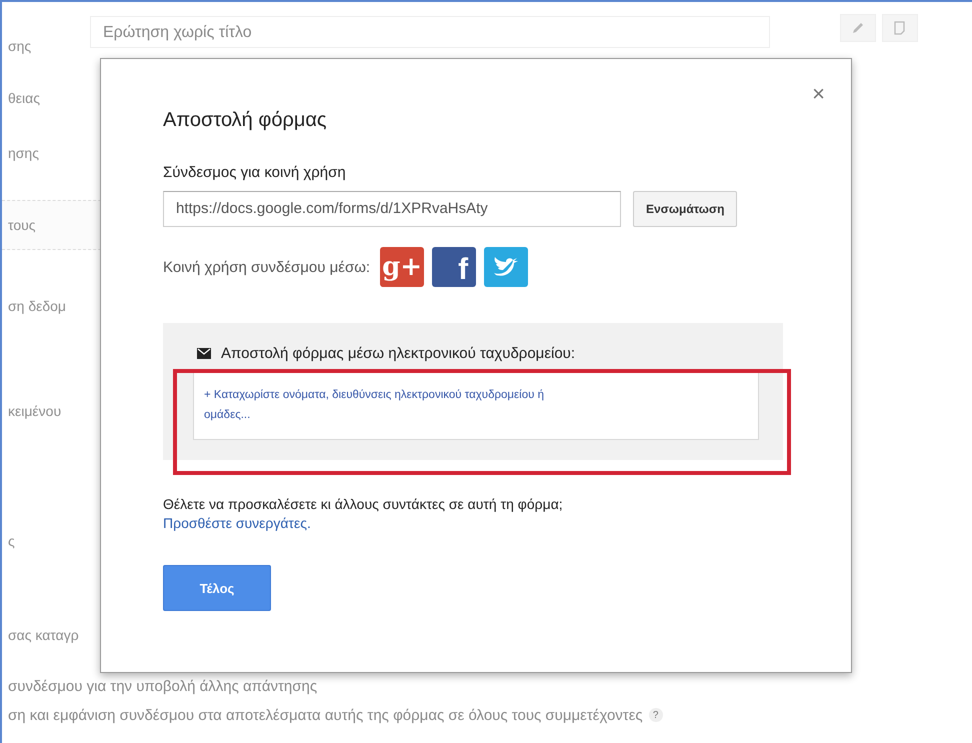 This screenshot has height=743, width=972. I want to click on tab: κειμένου, so click(35, 411).